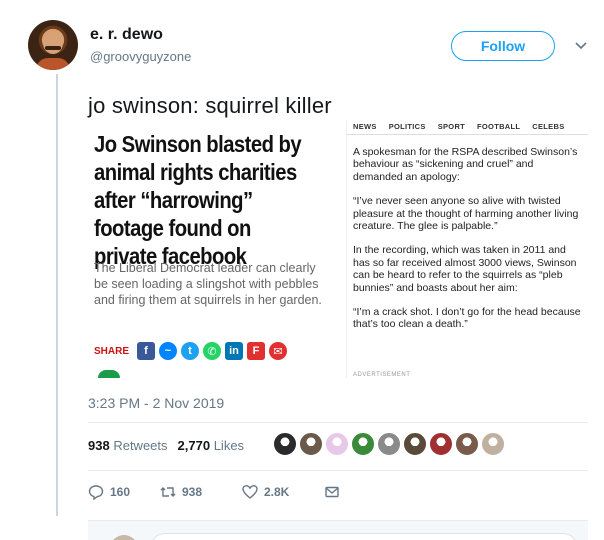 Image resolution: width=604 pixels, height=540 pixels. I want to click on whatsapp-icon: ✆, so click(212, 351).